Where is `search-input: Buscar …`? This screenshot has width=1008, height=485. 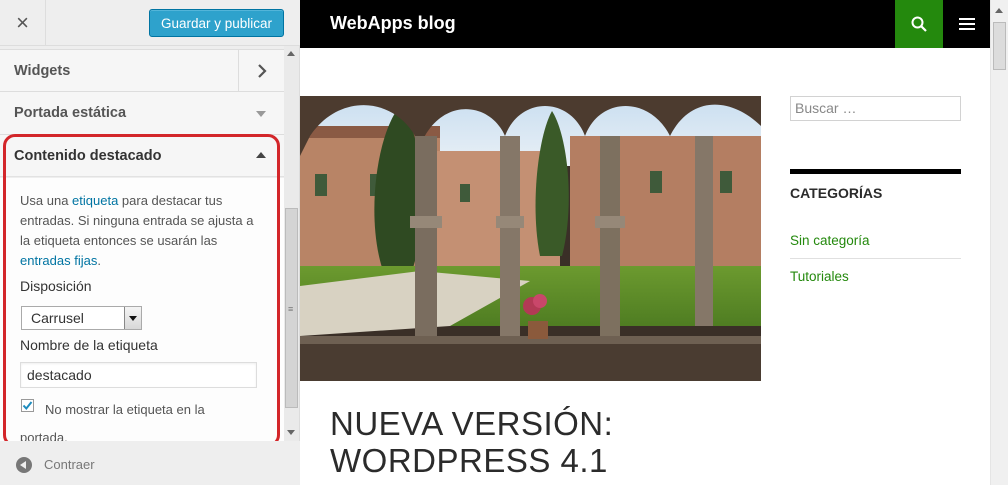
search-input: Buscar … is located at coordinates (875, 108).